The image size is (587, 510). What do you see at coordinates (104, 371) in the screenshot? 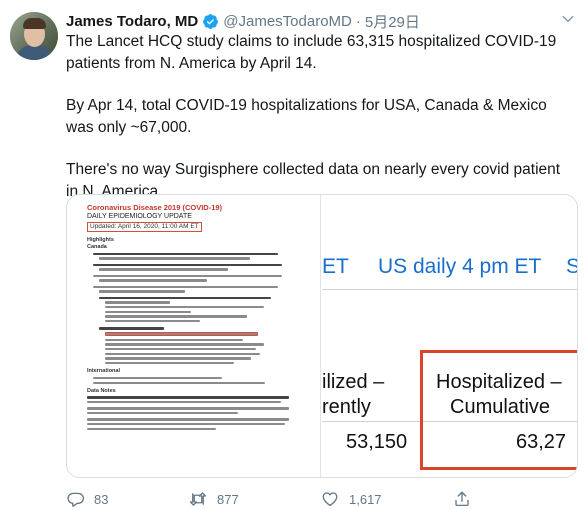
I see `report-section-heading: International` at bounding box center [104, 371].